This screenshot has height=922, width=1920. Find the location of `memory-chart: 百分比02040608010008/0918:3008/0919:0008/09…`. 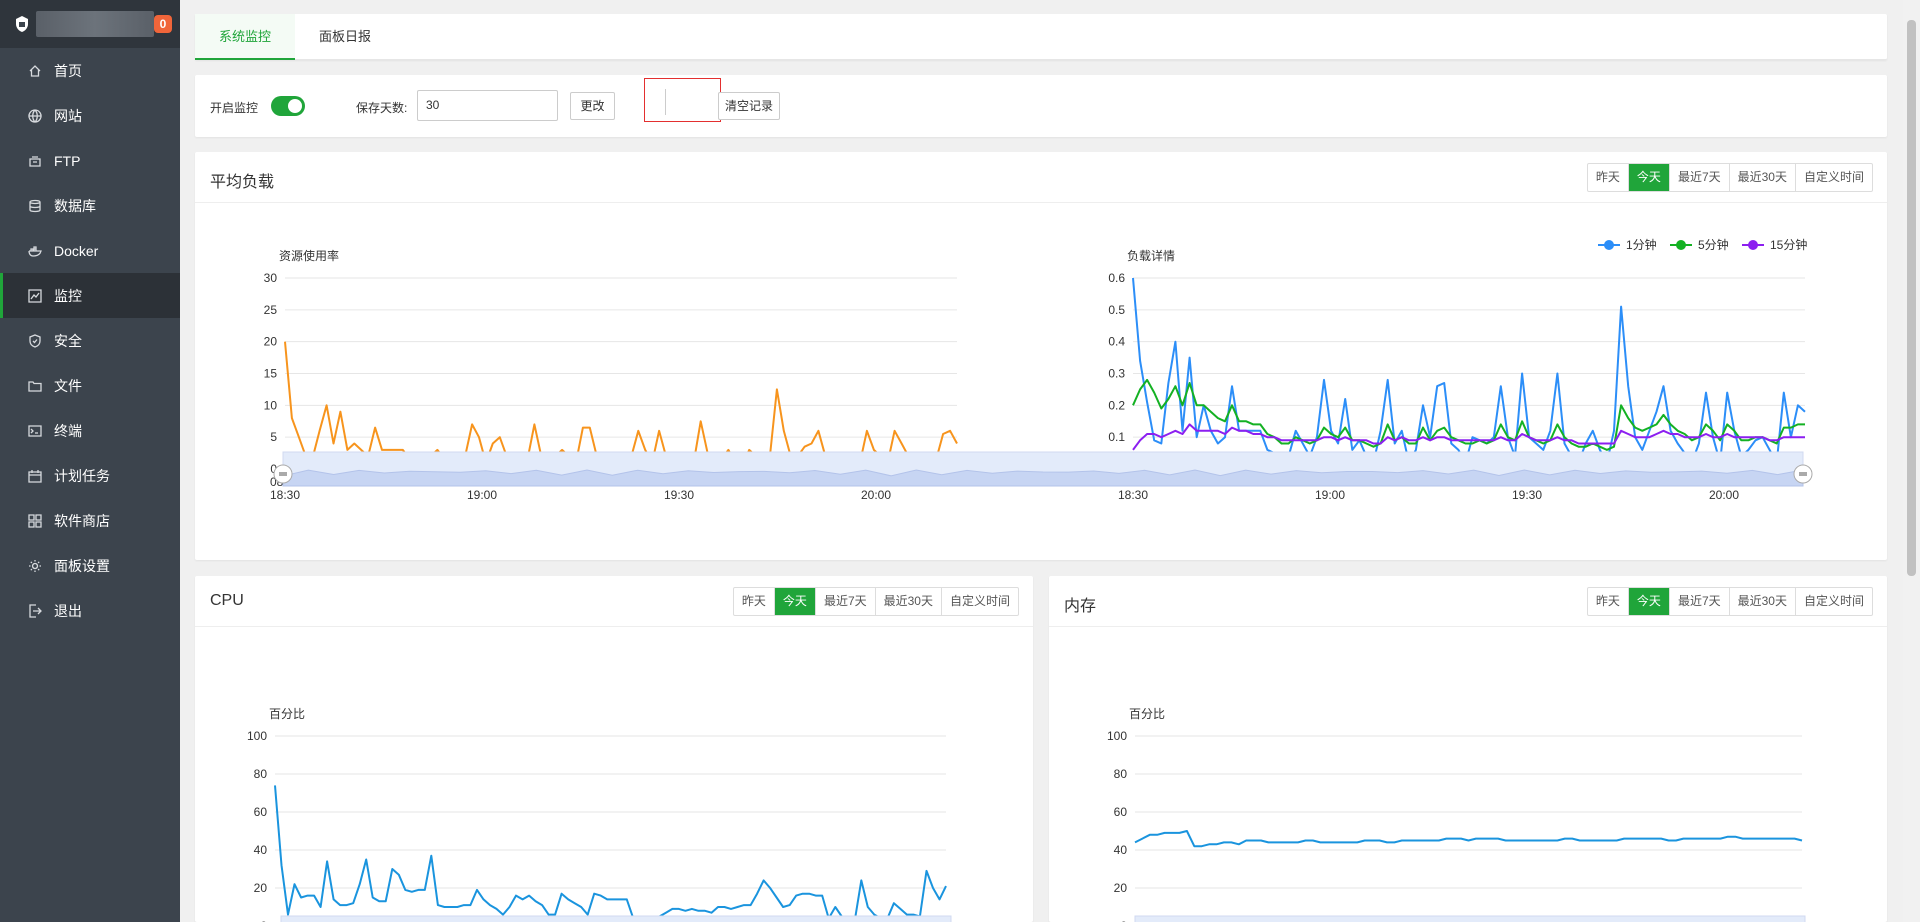

memory-chart: 百分比02040608010008/0918:3008/0919:0008/09… is located at coordinates (1460, 814).